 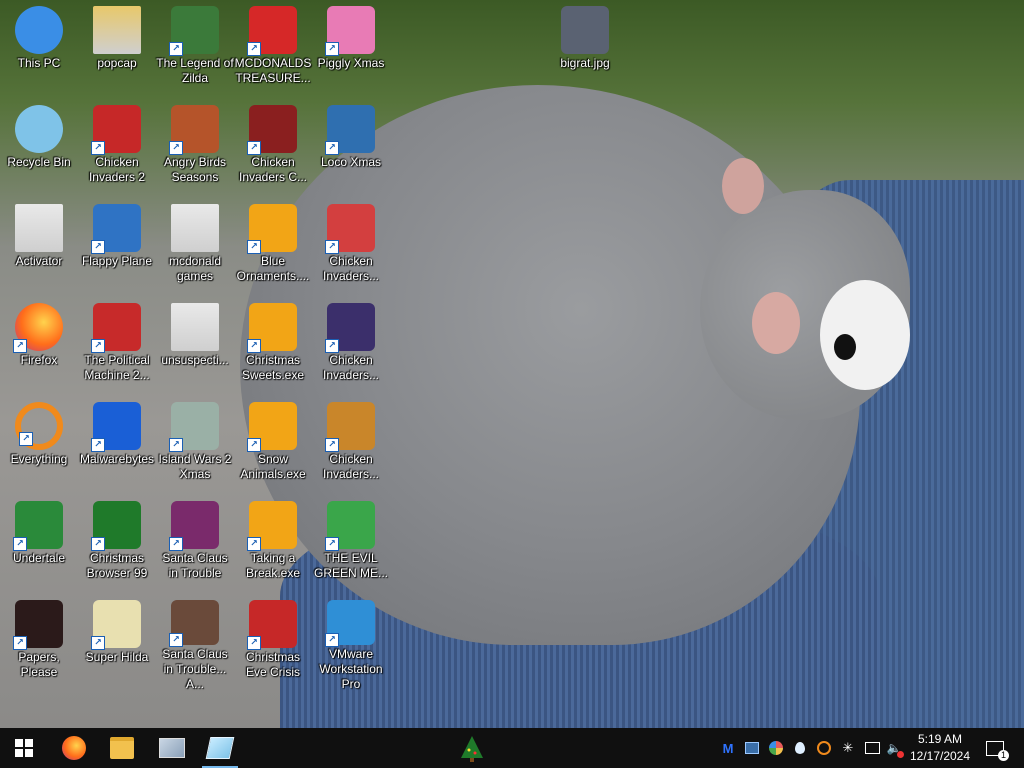 I want to click on windows-logo-icon, so click(x=24, y=748).